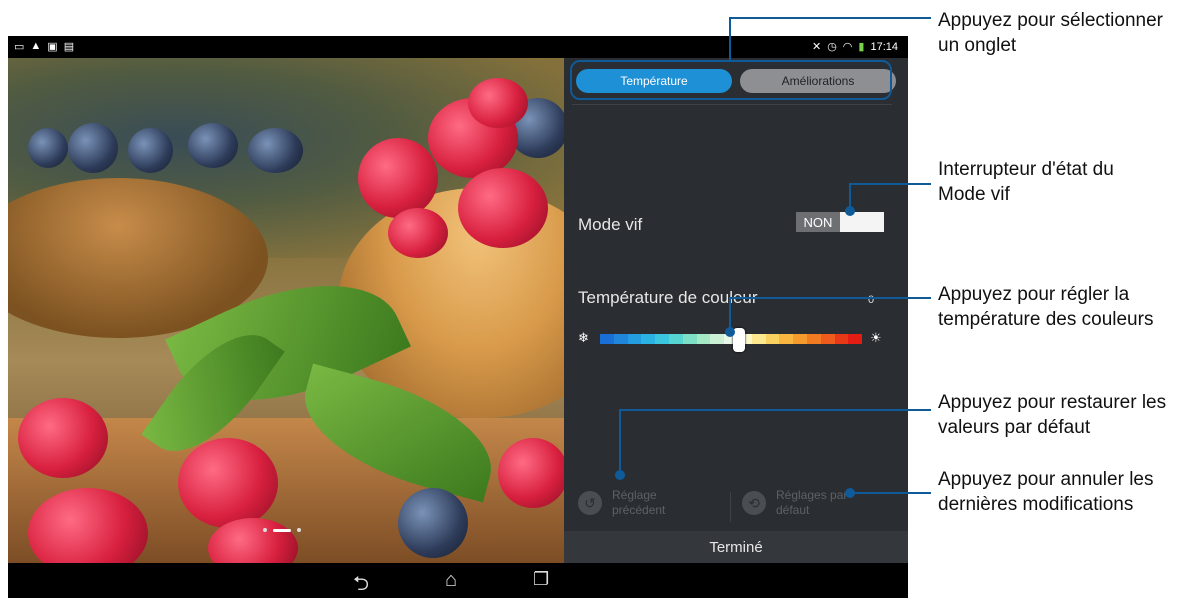  What do you see at coordinates (730, 314) in the screenshot?
I see `callout-line-3v` at bounding box center [730, 314].